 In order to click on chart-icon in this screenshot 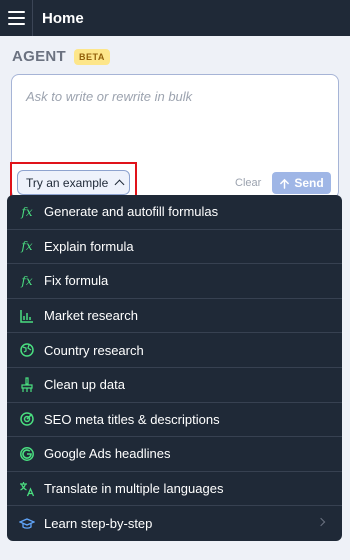, I will do `click(27, 316)`.